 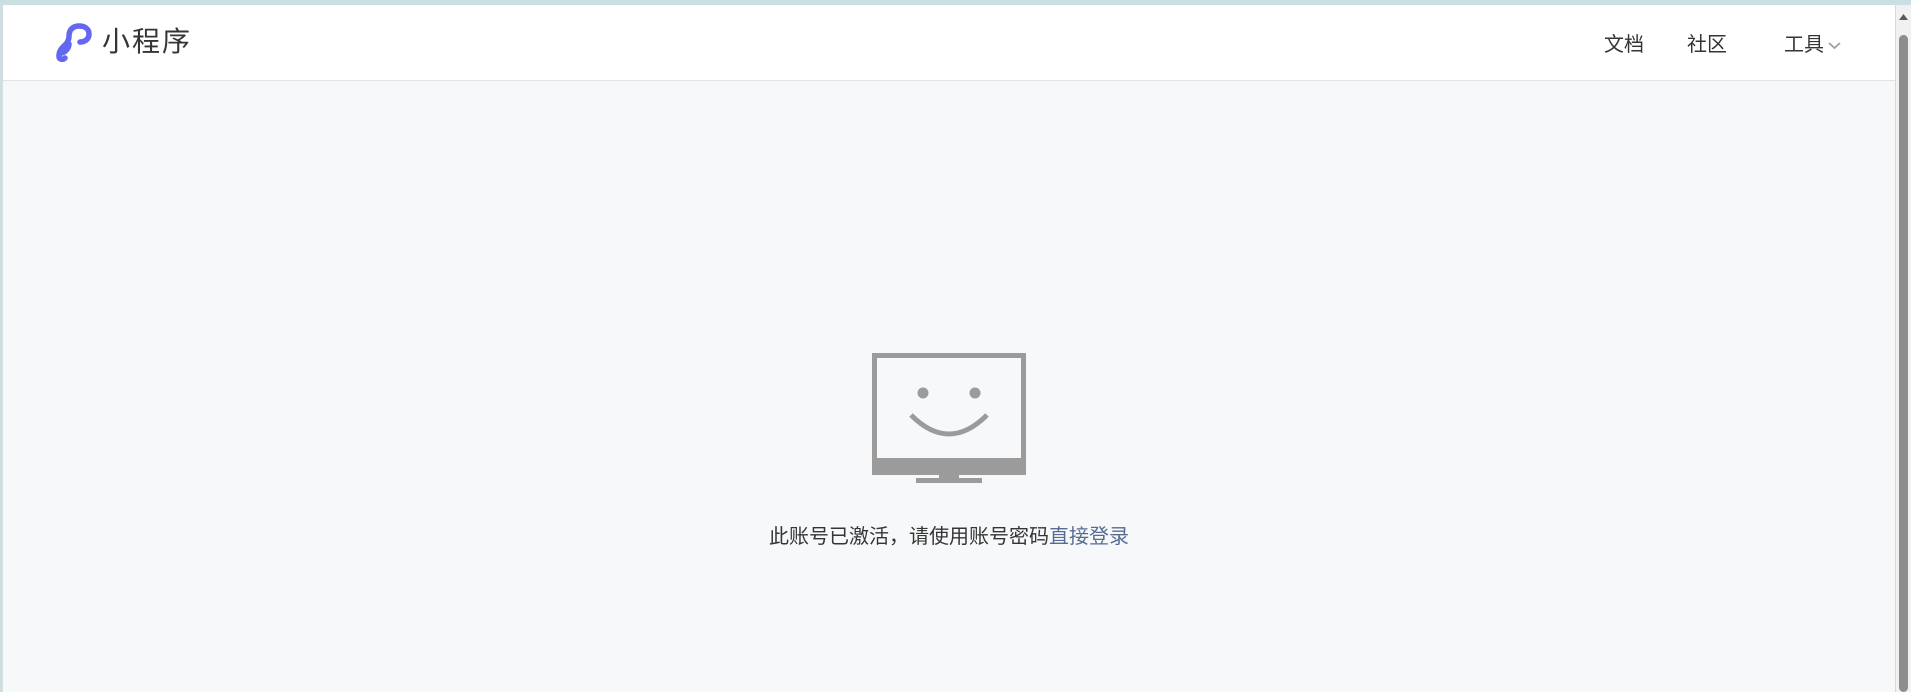 What do you see at coordinates (1834, 46) in the screenshot?
I see `chevron-down-icon` at bounding box center [1834, 46].